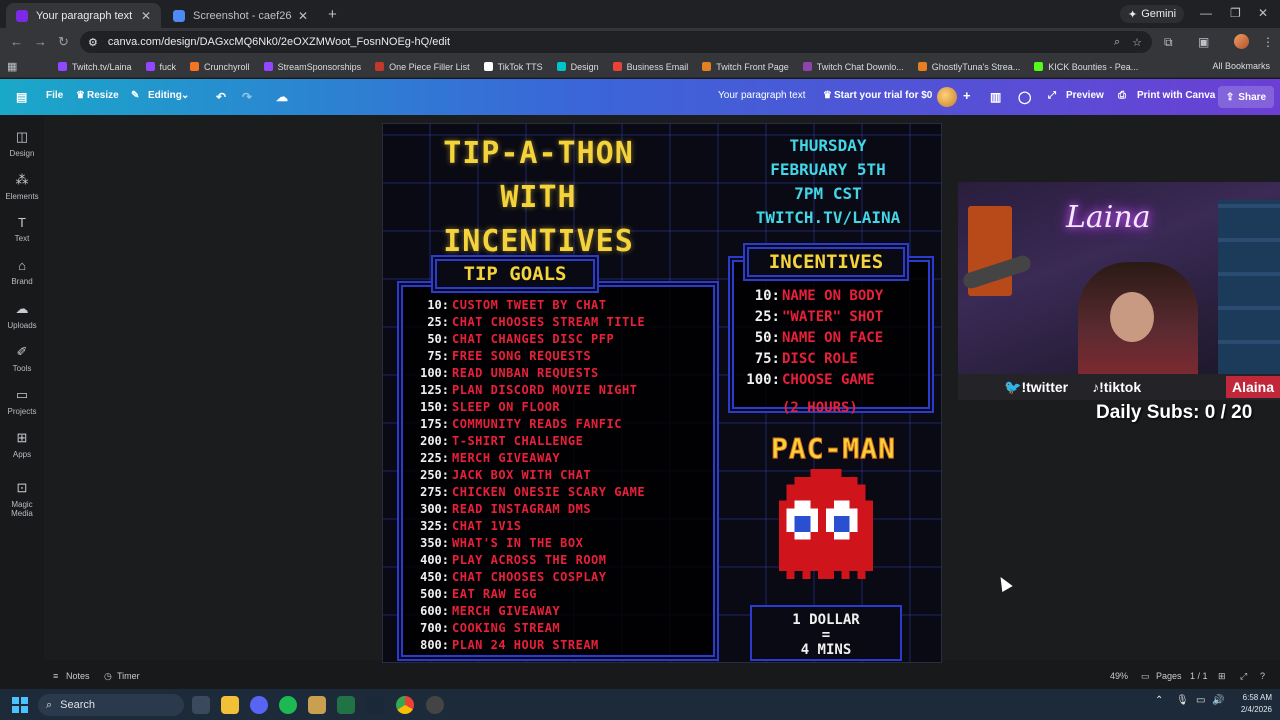  Describe the element at coordinates (1246, 97) in the screenshot. I see `share-button: ⇪ Share` at that location.